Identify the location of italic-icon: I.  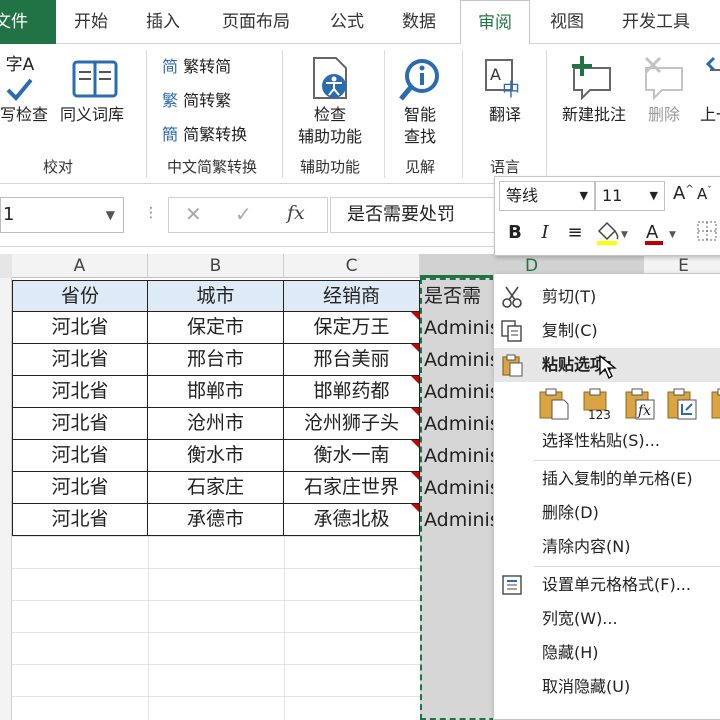
(545, 233).